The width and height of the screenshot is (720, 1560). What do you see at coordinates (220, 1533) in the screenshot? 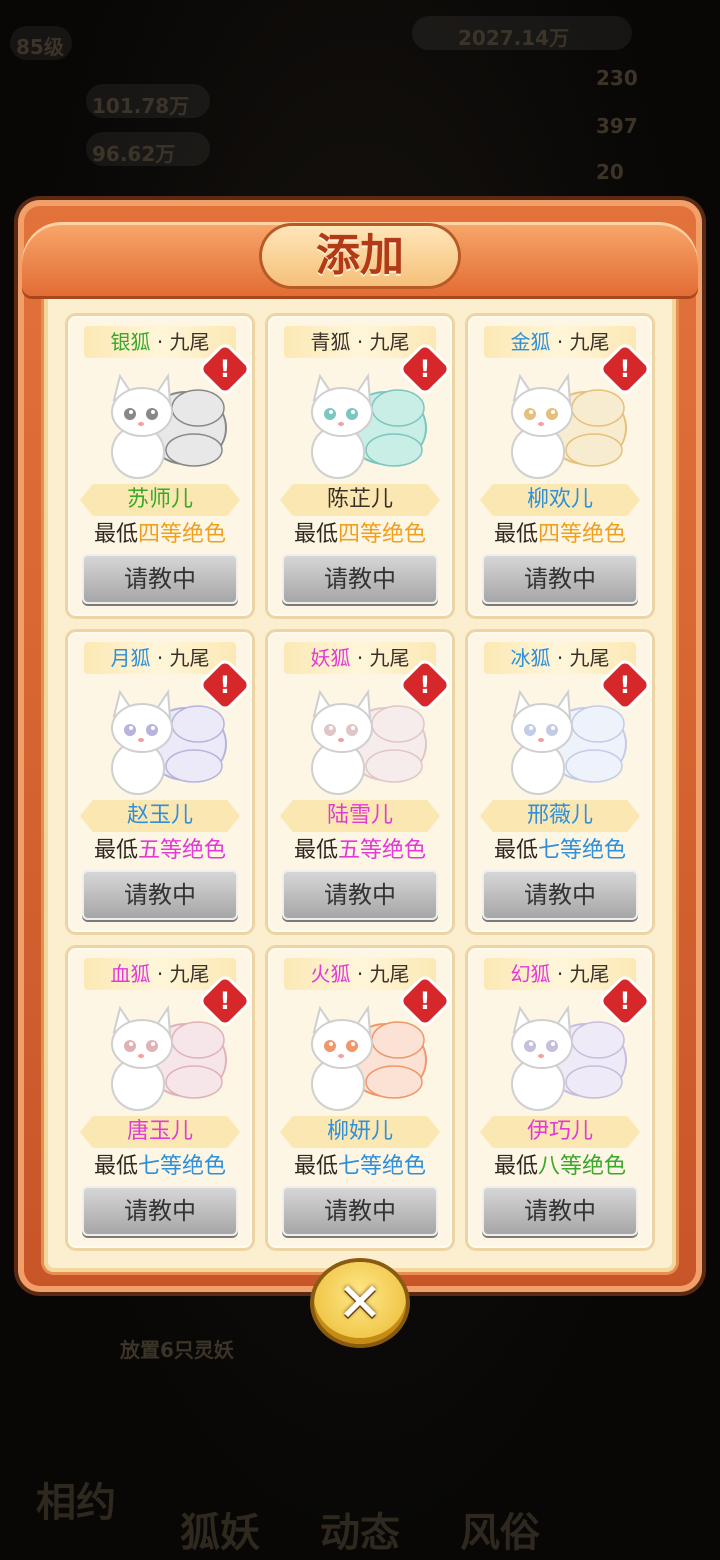
I see `bottom-tab-1: 狐妖` at bounding box center [220, 1533].